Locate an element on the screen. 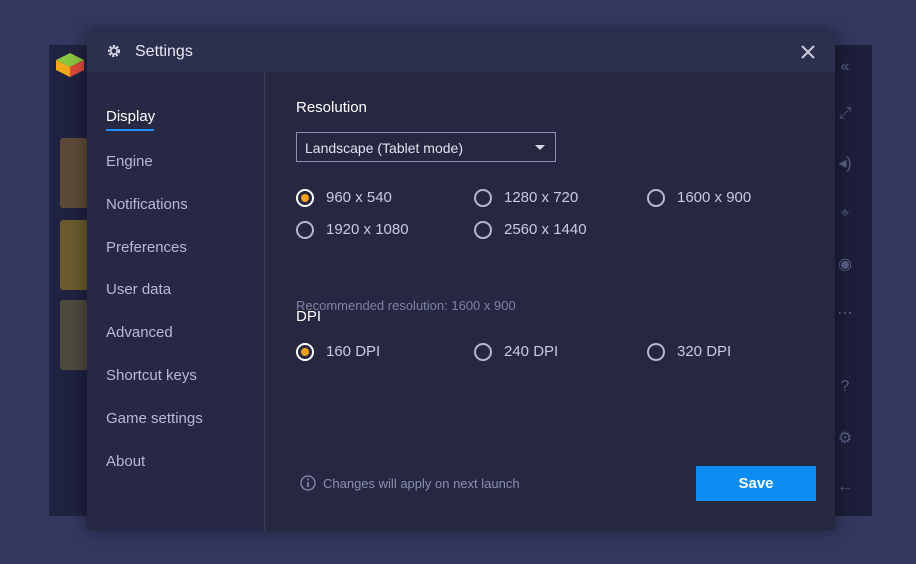  resolution-radio-1600x900: 1600 x 900 is located at coordinates (717, 199).